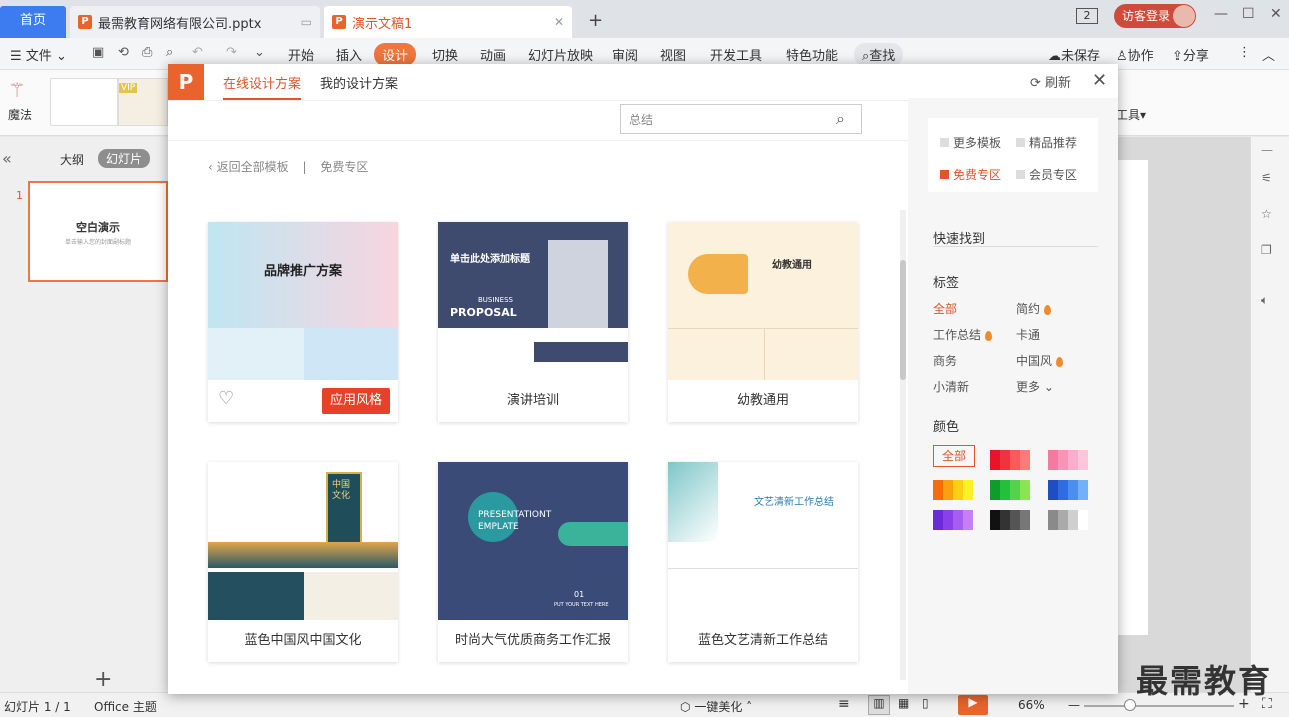 The image size is (1289, 717). I want to click on more-icon: ⌄, so click(259, 52).